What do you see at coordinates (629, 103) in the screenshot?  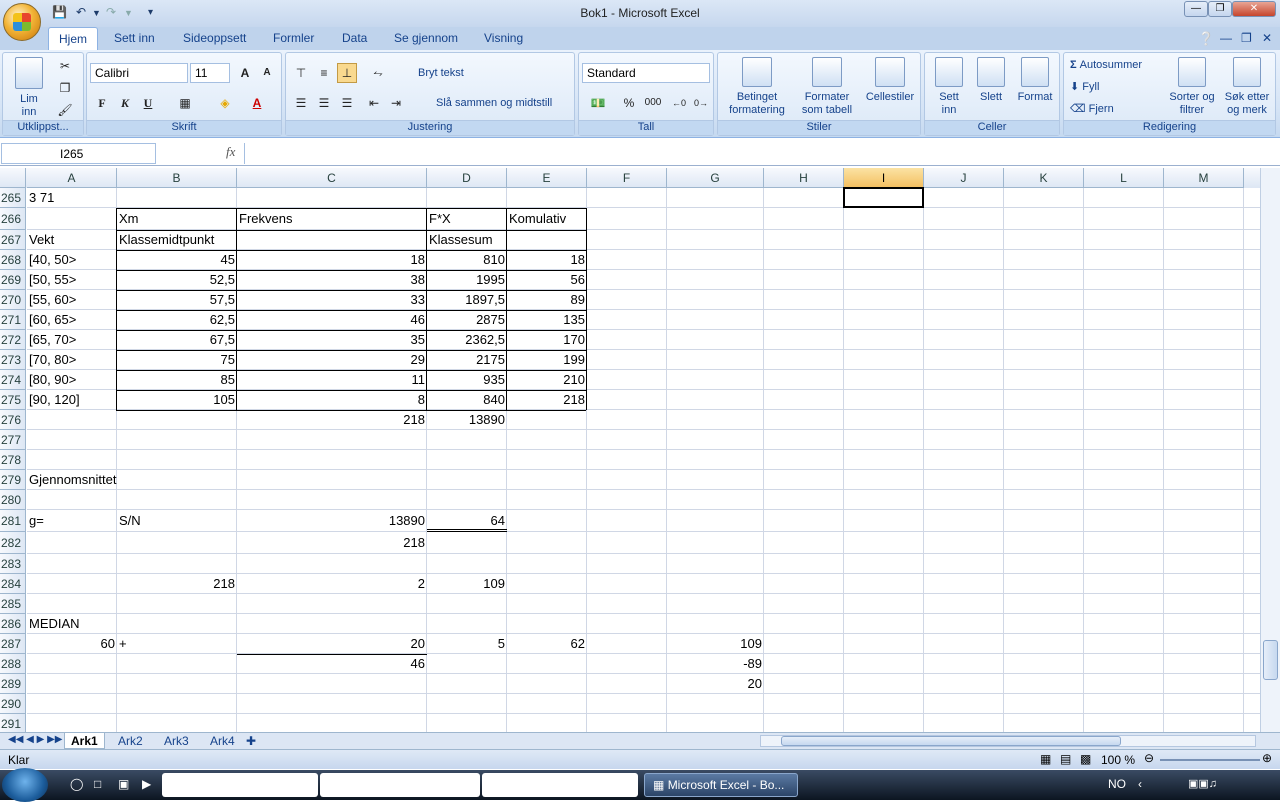 I see `percent-button: %` at bounding box center [629, 103].